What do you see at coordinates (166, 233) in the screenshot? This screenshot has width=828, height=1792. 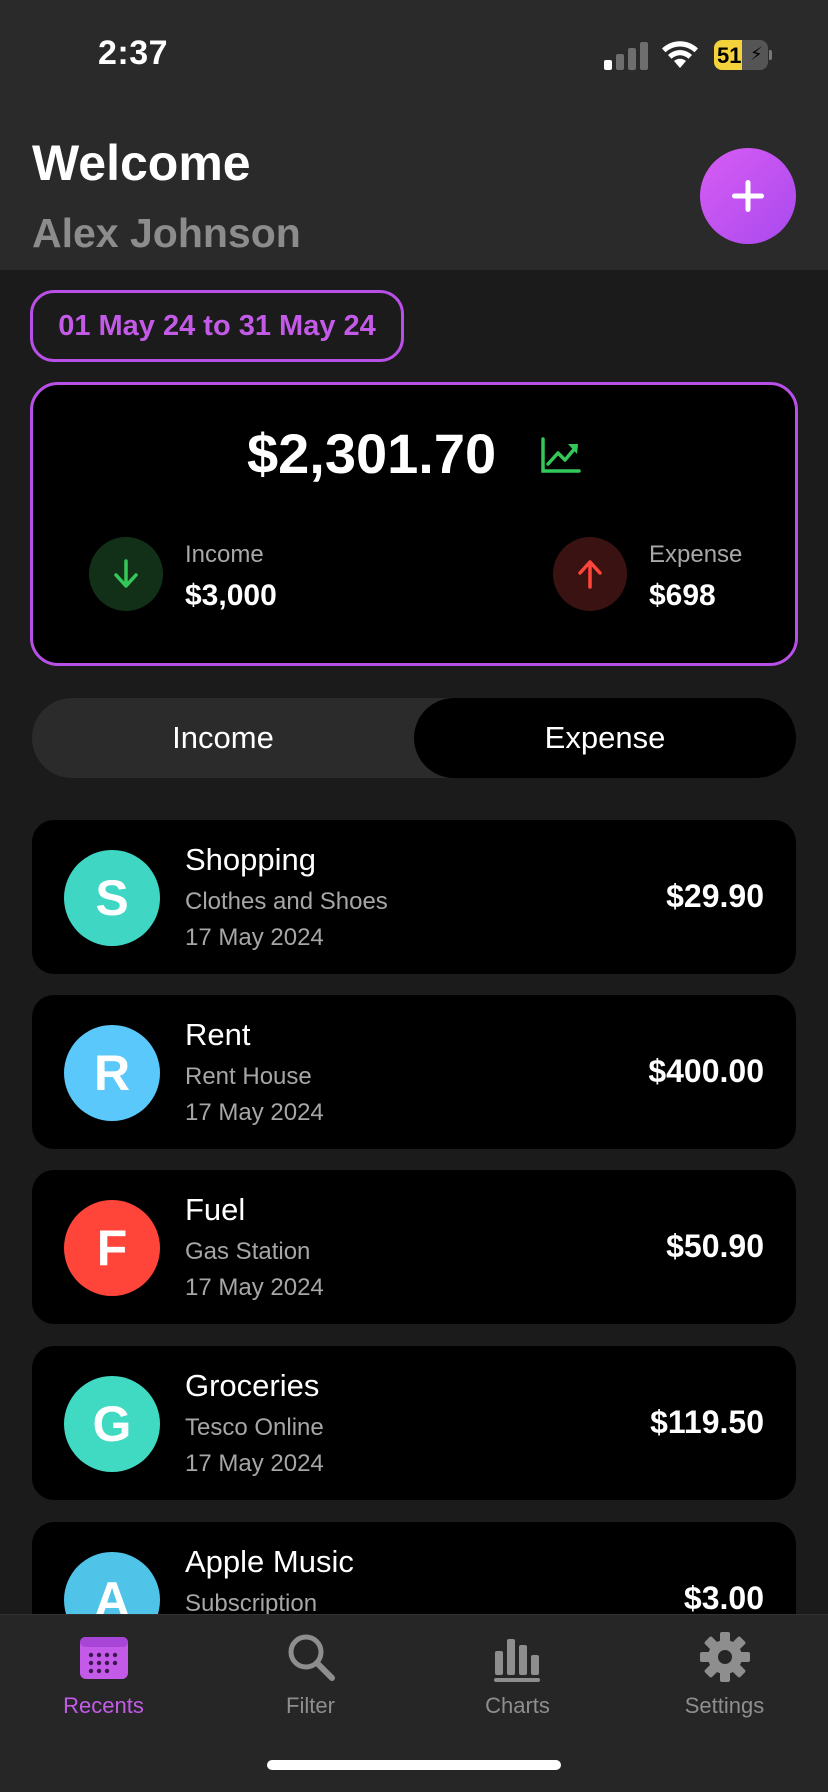 I see `user-name: Alex Johnson` at bounding box center [166, 233].